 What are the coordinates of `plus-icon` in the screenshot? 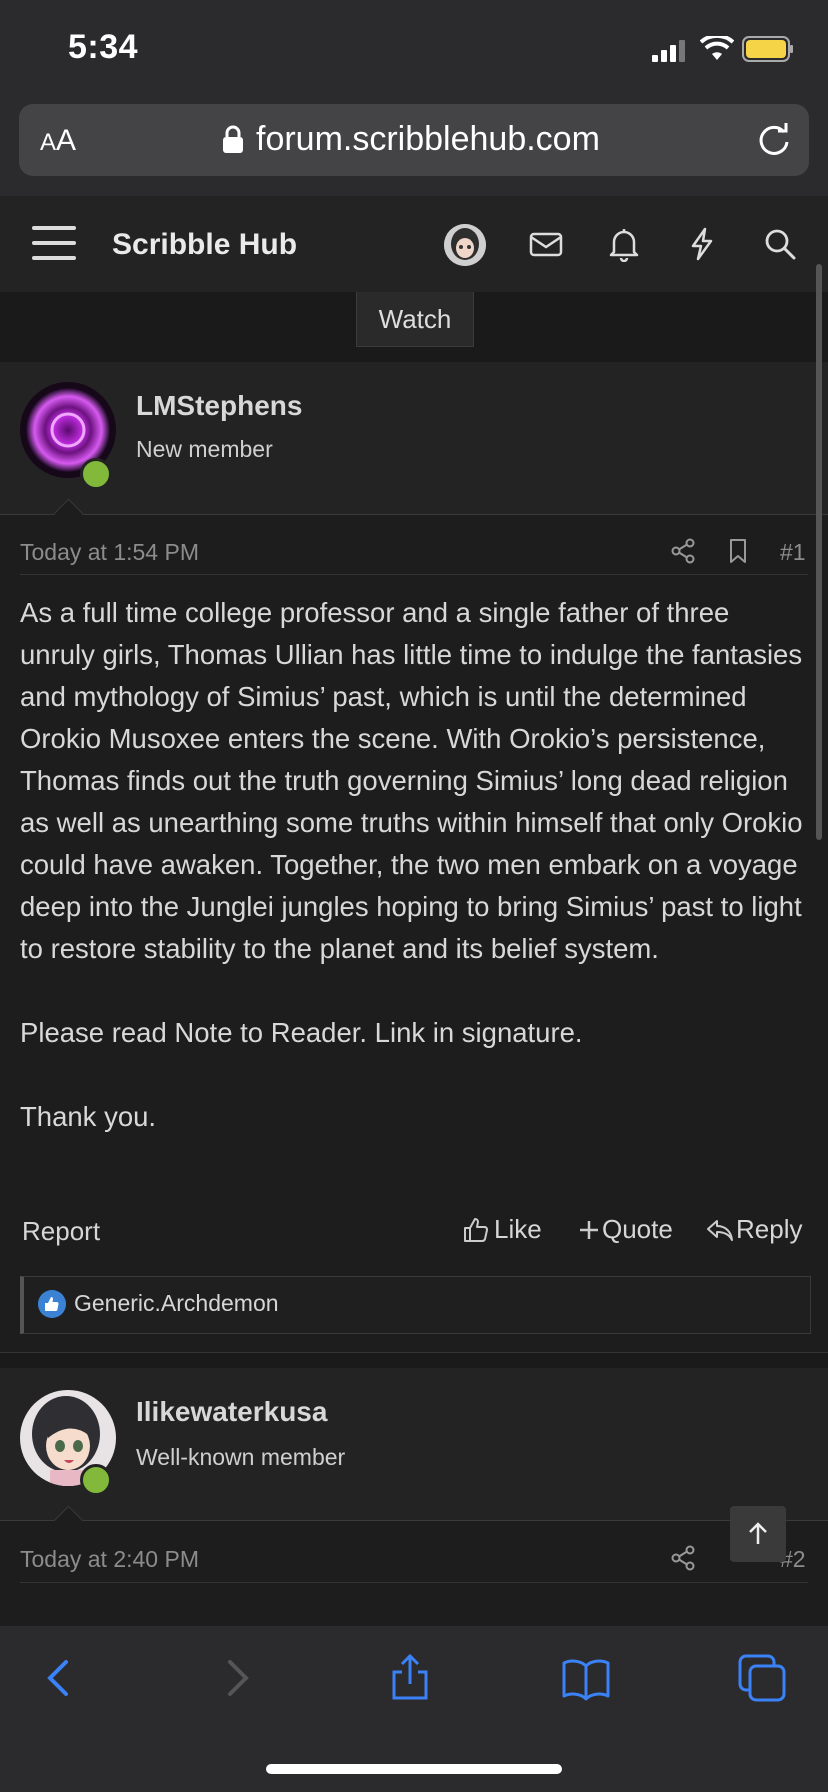 It's located at (589, 1229).